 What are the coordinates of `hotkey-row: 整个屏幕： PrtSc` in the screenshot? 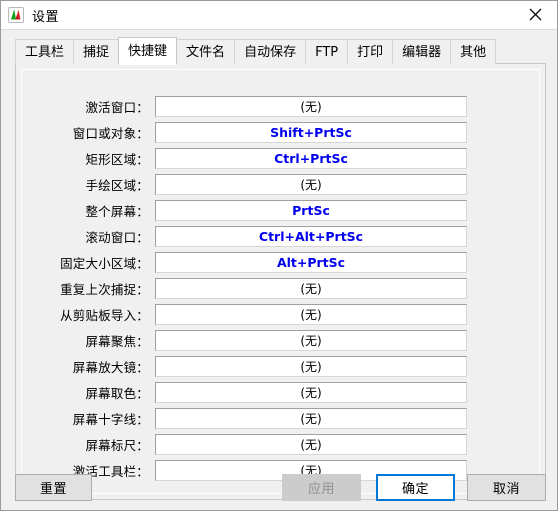 It's located at (280, 210).